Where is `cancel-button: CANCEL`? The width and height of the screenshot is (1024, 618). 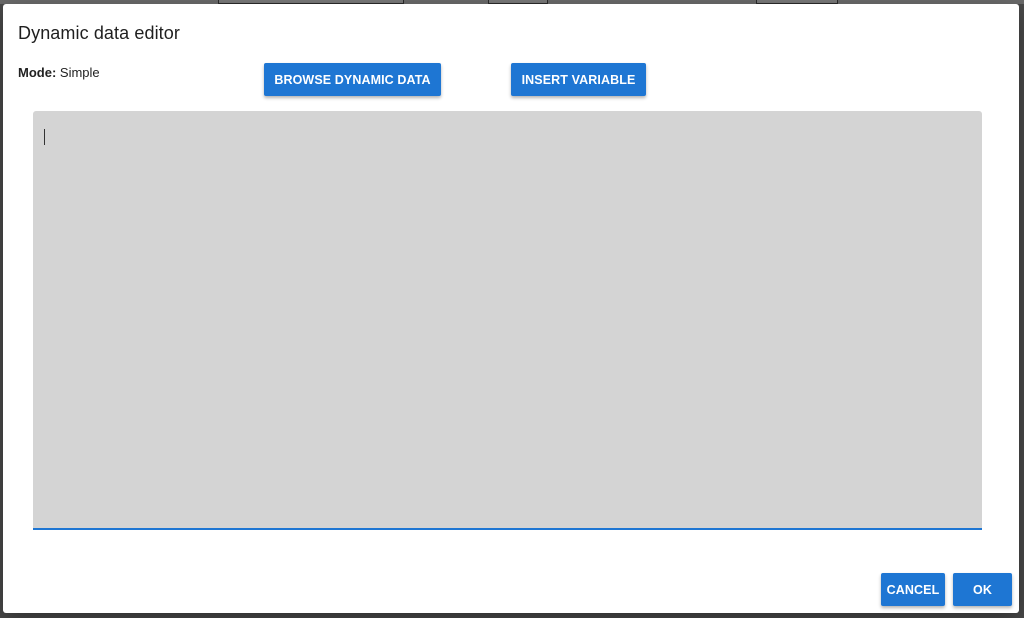 cancel-button: CANCEL is located at coordinates (913, 589).